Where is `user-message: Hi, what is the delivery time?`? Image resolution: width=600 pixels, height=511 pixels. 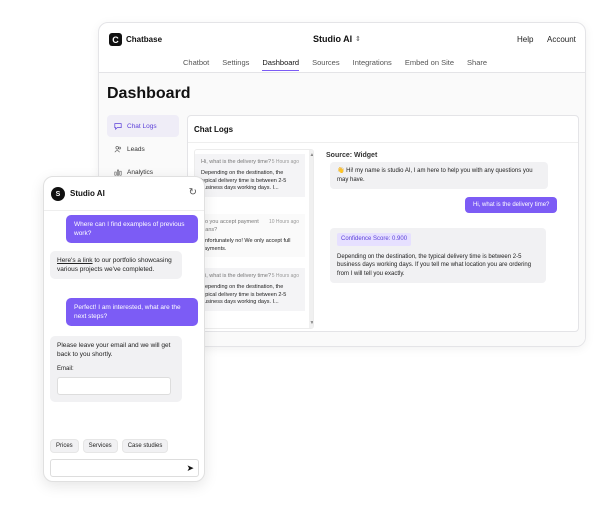 user-message: Hi, what is the delivery time? is located at coordinates (511, 205).